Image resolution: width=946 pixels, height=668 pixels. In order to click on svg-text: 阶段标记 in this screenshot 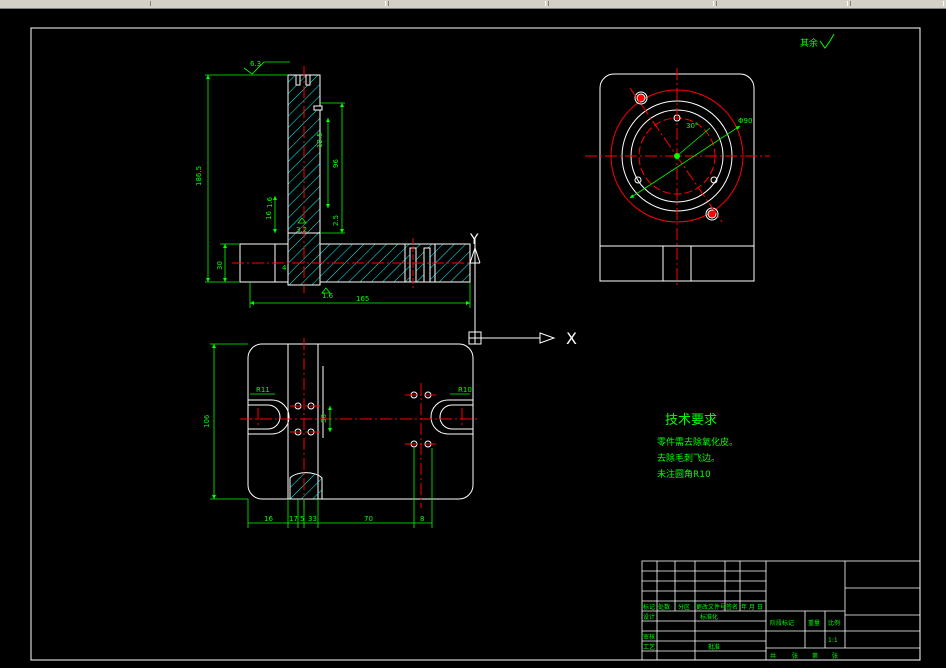, I will do `click(782, 623)`.